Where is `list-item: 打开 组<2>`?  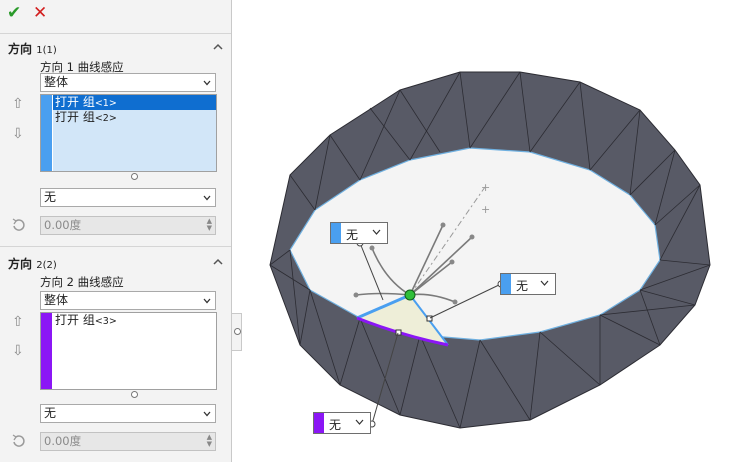
list-item: 打开 组<2> is located at coordinates (134, 117).